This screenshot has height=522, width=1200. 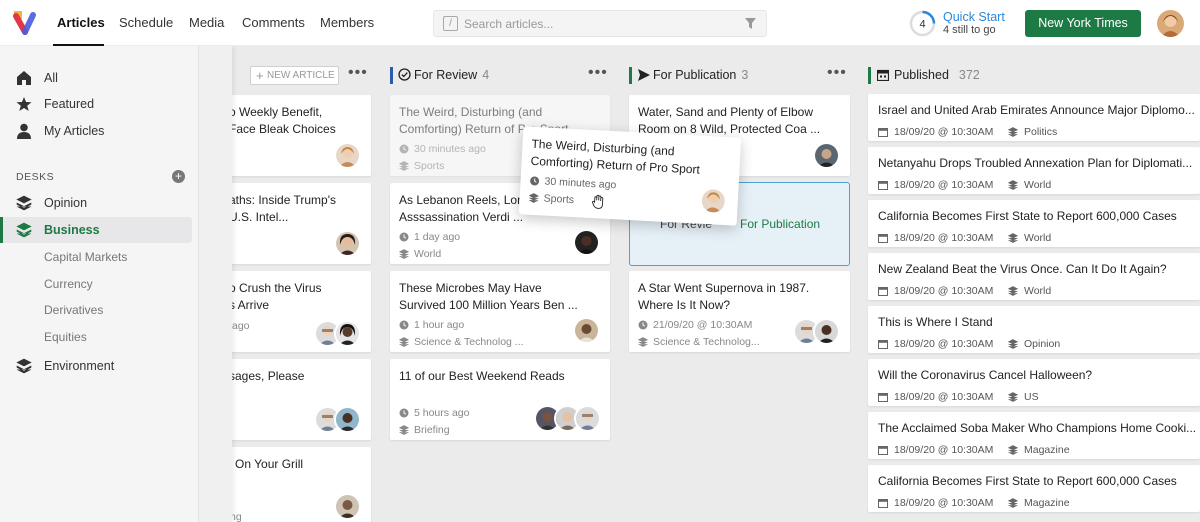 What do you see at coordinates (96, 203) in the screenshot?
I see `sidebar-item-opinion: Opinion` at bounding box center [96, 203].